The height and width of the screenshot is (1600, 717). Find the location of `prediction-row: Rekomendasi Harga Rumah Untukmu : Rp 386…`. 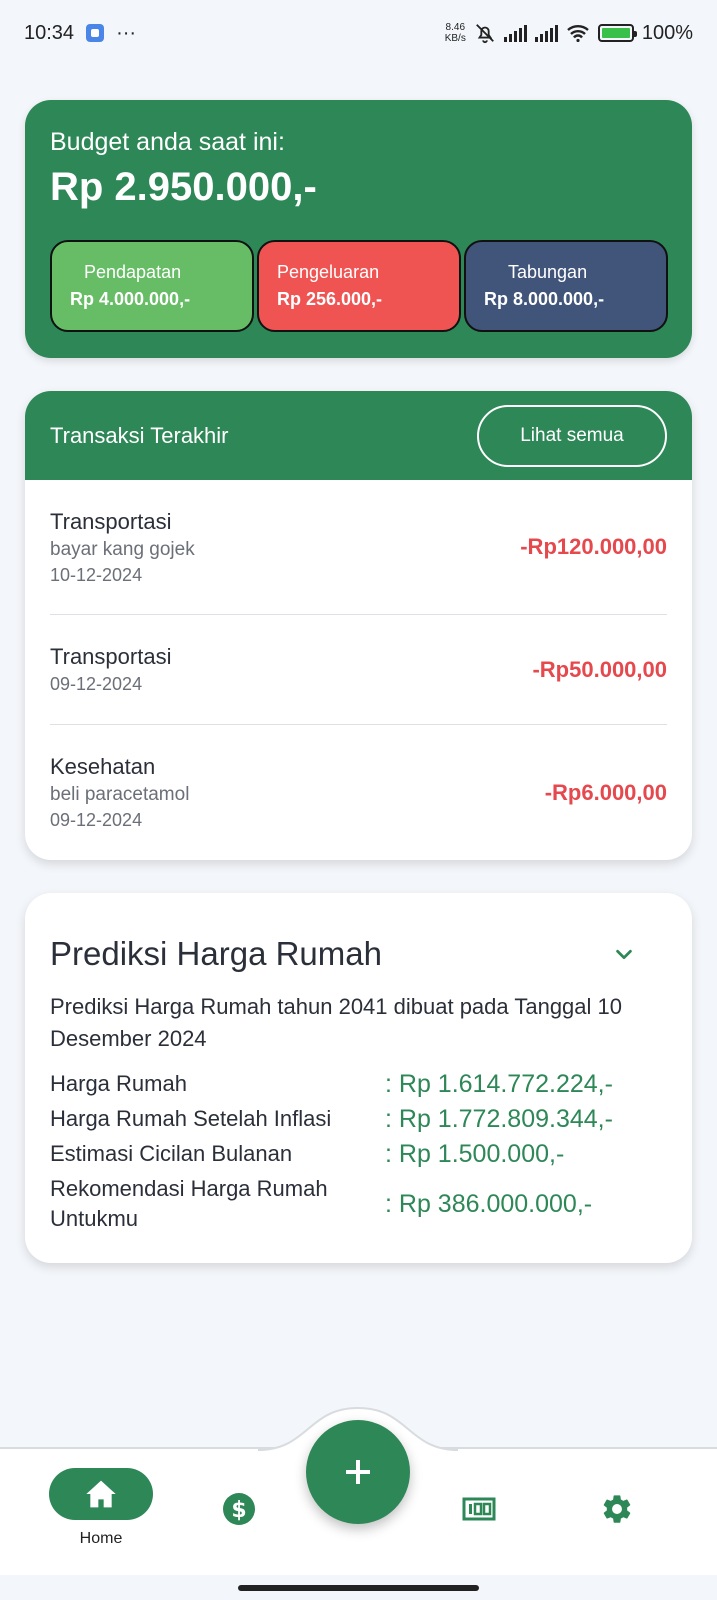

prediction-row: Rekomendasi Harga Rumah Untukmu : Rp 386… is located at coordinates (358, 1204).